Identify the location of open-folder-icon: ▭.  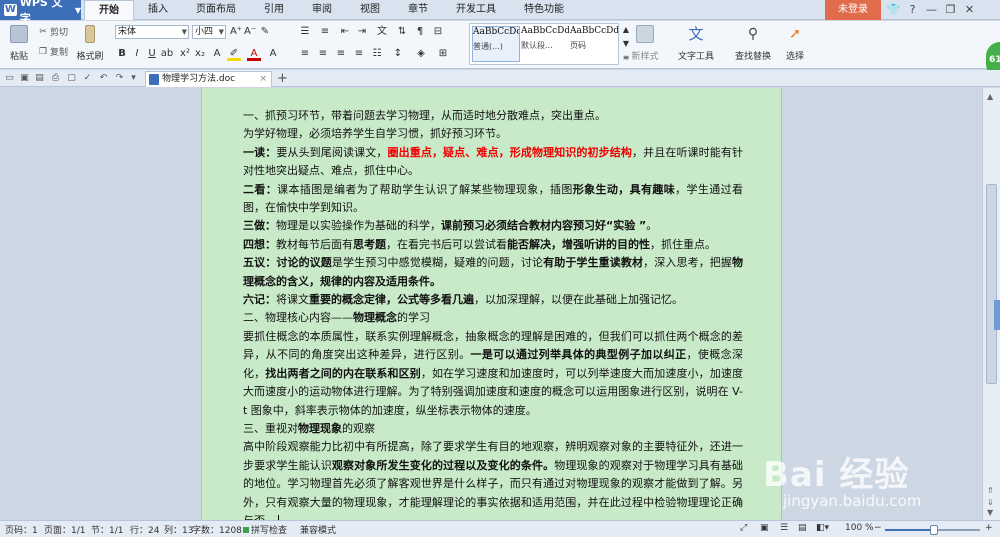
(9, 78).